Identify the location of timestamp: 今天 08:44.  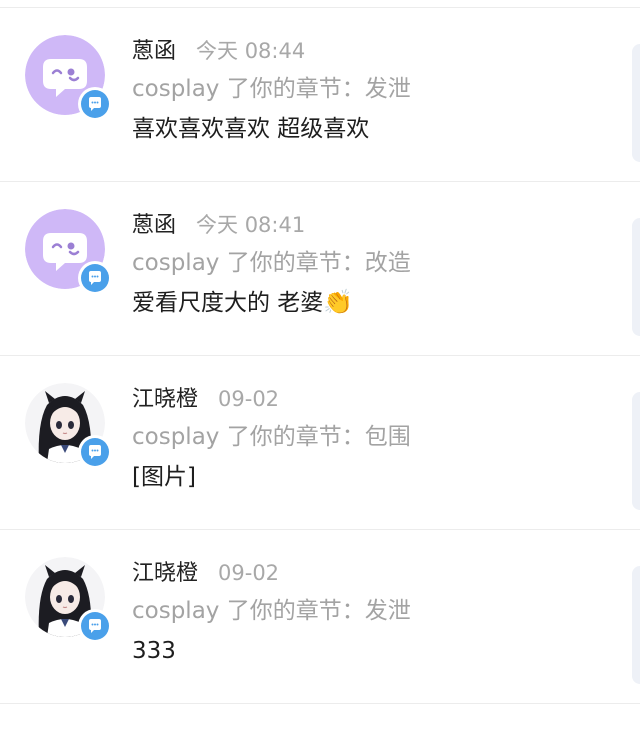
(251, 51).